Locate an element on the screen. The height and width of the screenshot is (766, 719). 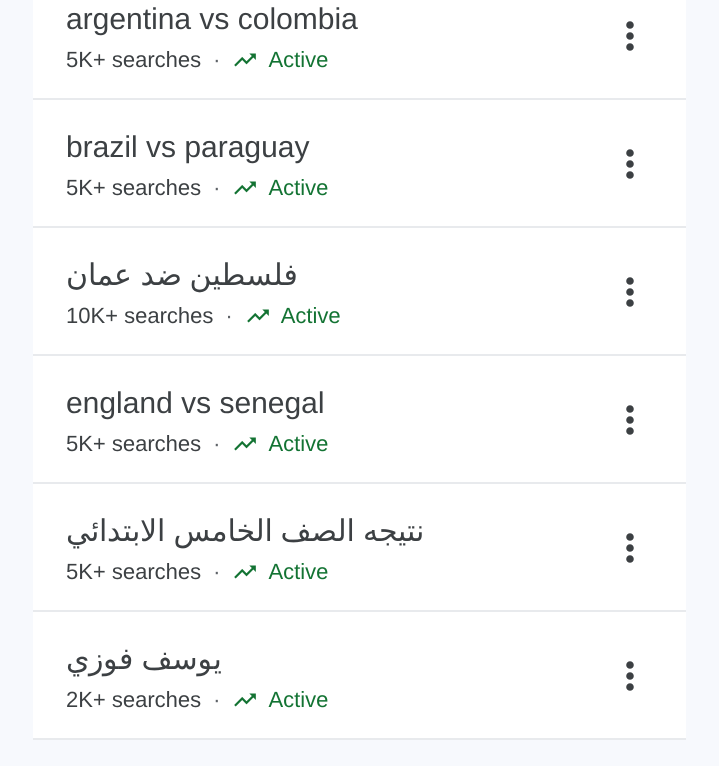
search-count: 10K+ searches is located at coordinates (140, 316).